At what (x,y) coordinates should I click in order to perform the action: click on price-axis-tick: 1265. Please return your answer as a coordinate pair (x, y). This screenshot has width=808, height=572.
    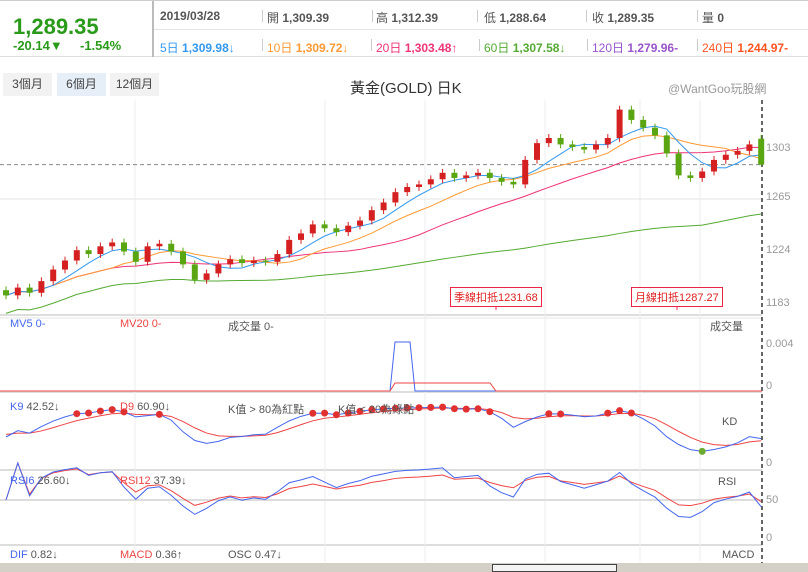
    Looking at the image, I should click on (778, 197).